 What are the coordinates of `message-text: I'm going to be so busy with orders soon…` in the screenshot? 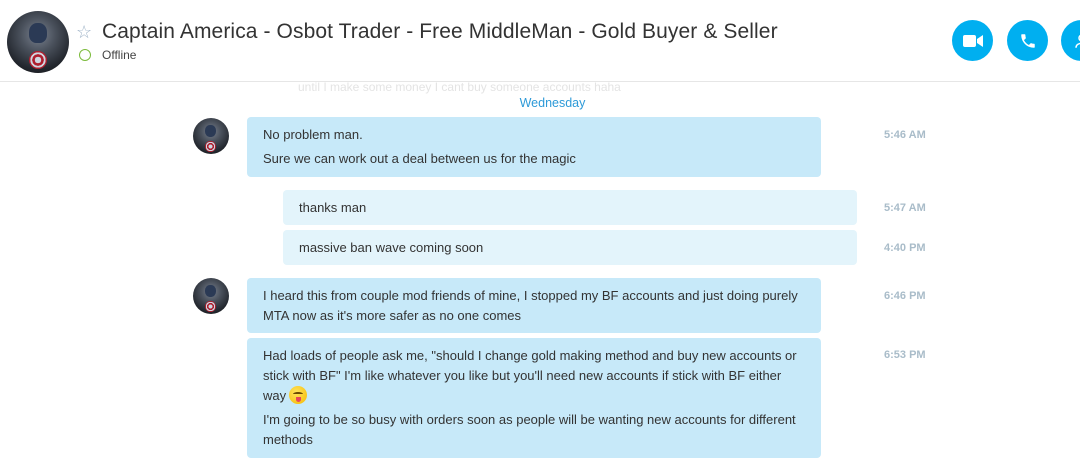 It's located at (529, 429).